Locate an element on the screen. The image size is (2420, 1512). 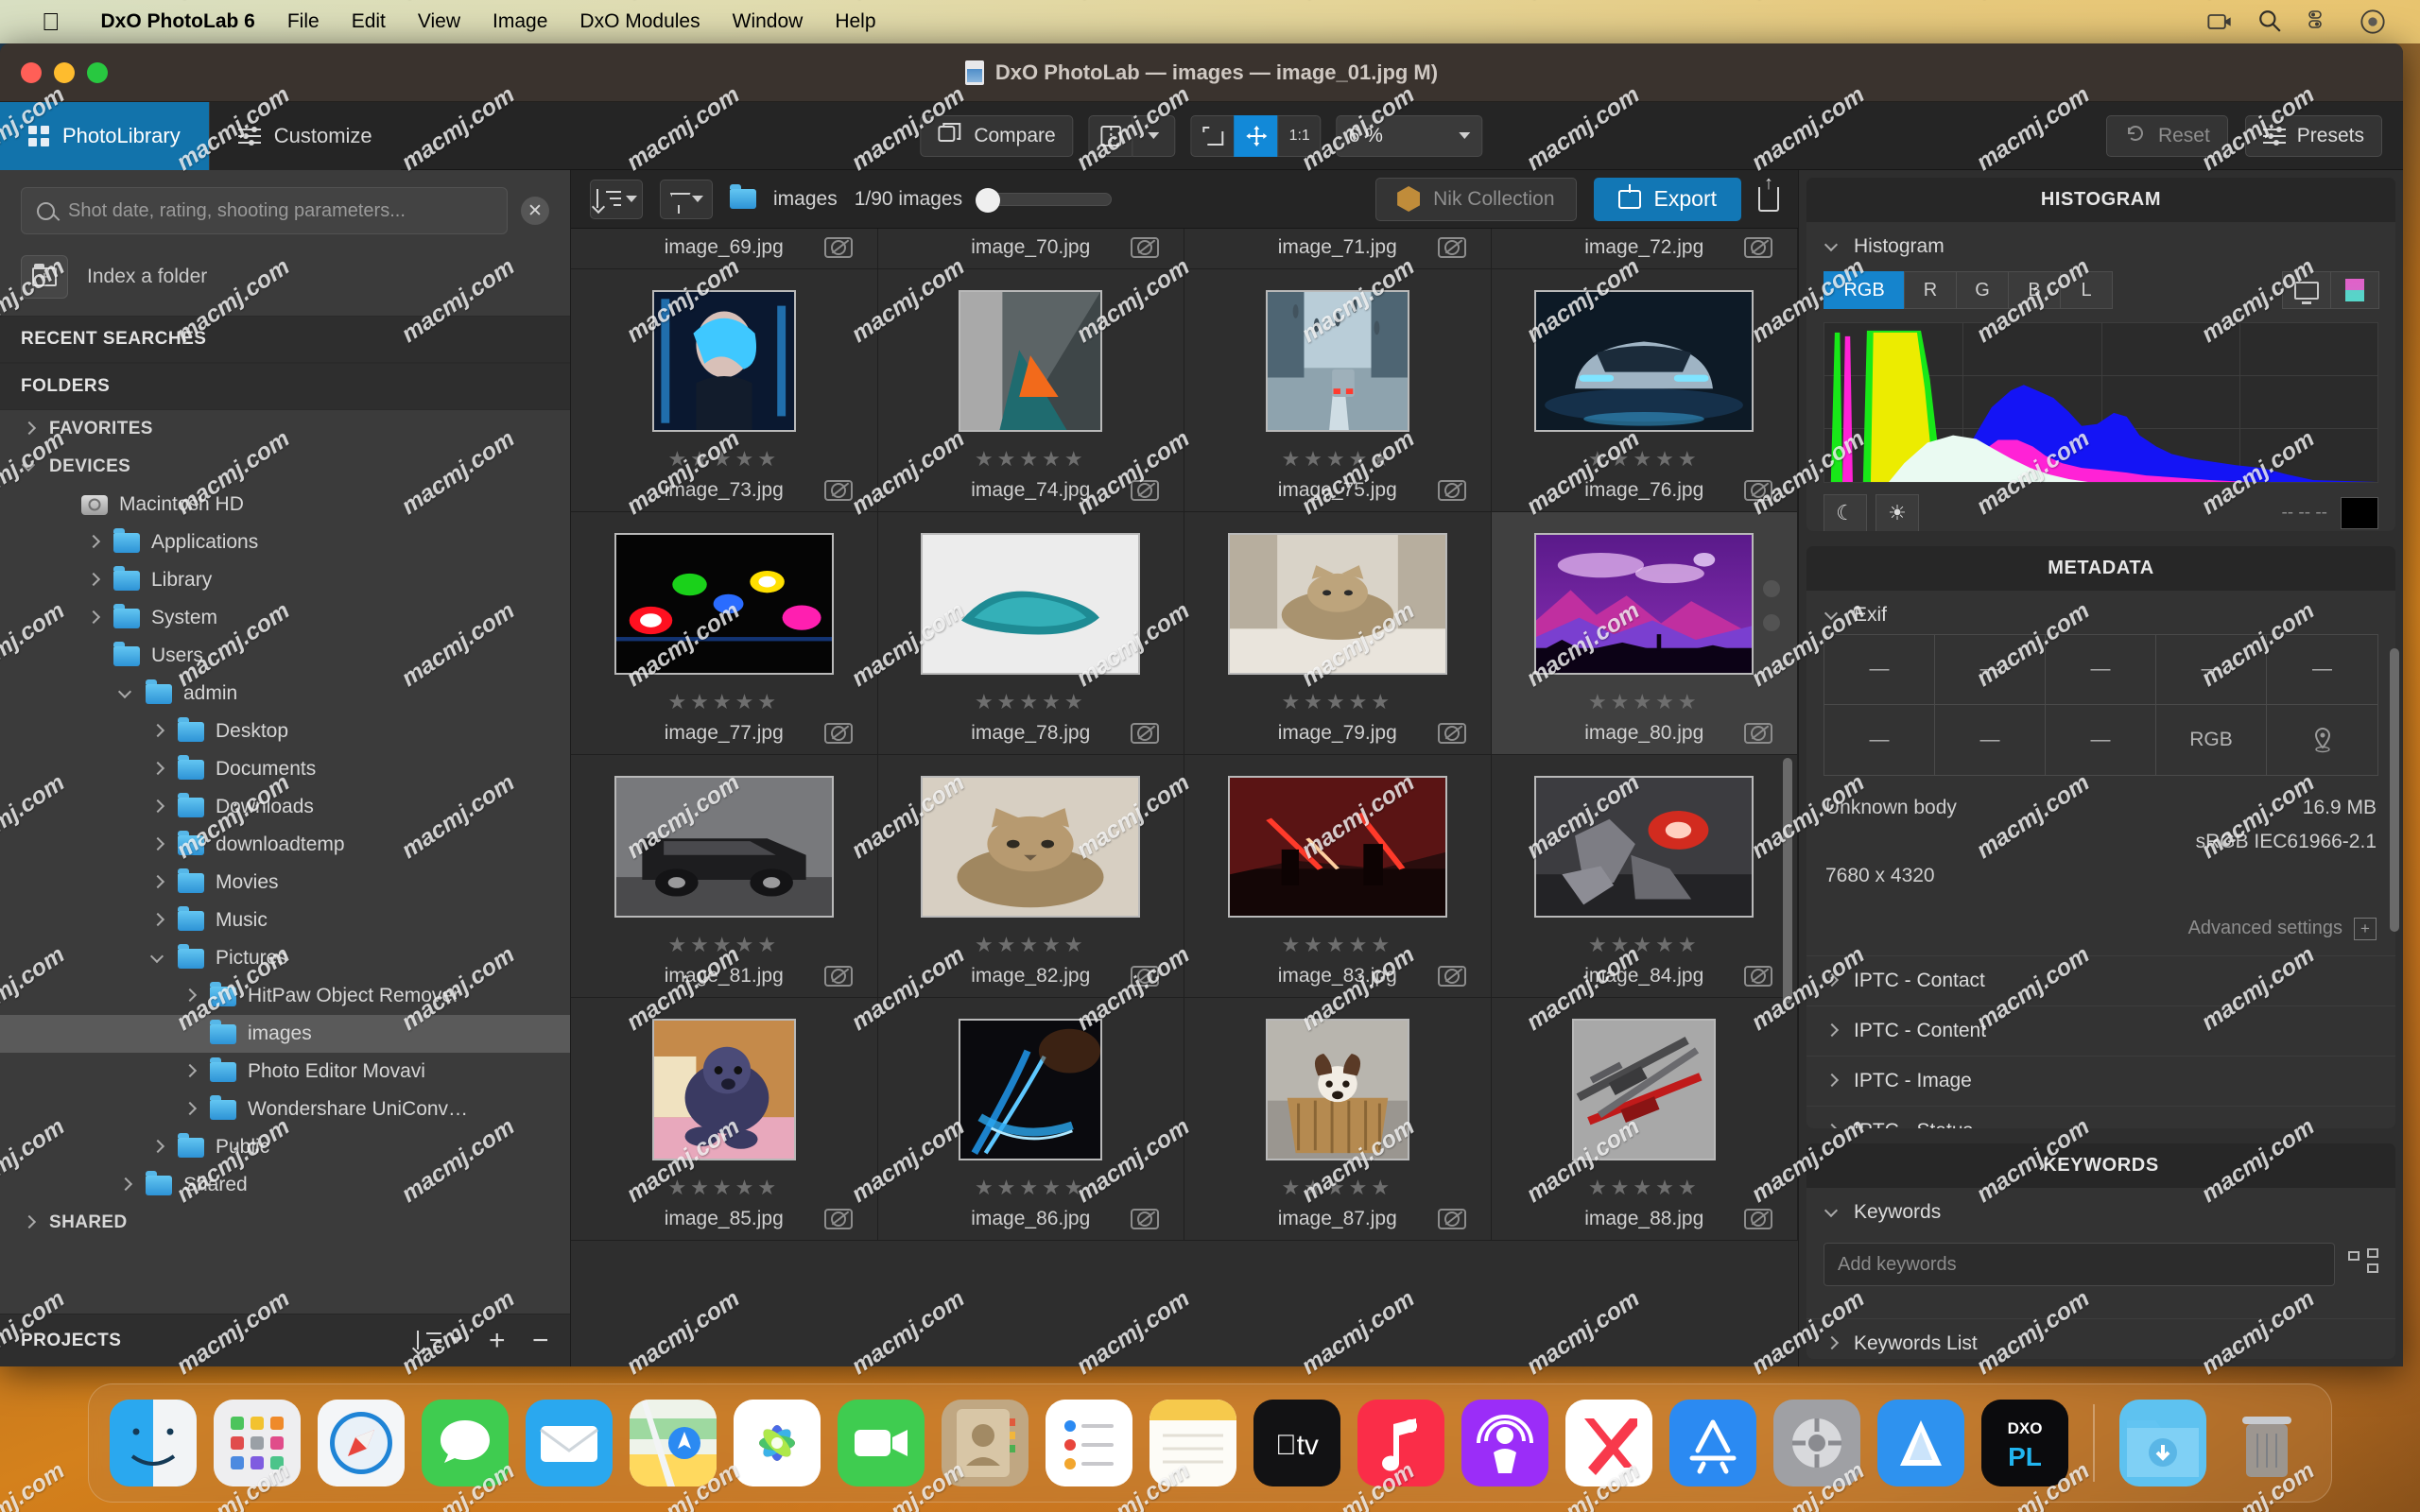
index-folder-button is located at coordinates (44, 277).